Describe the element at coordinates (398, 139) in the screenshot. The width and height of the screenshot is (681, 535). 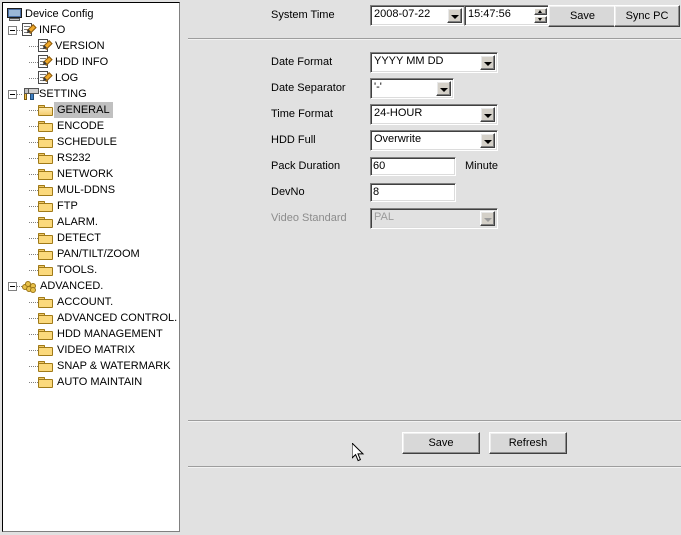
I see `hdd-full-value: Overwrite` at that location.